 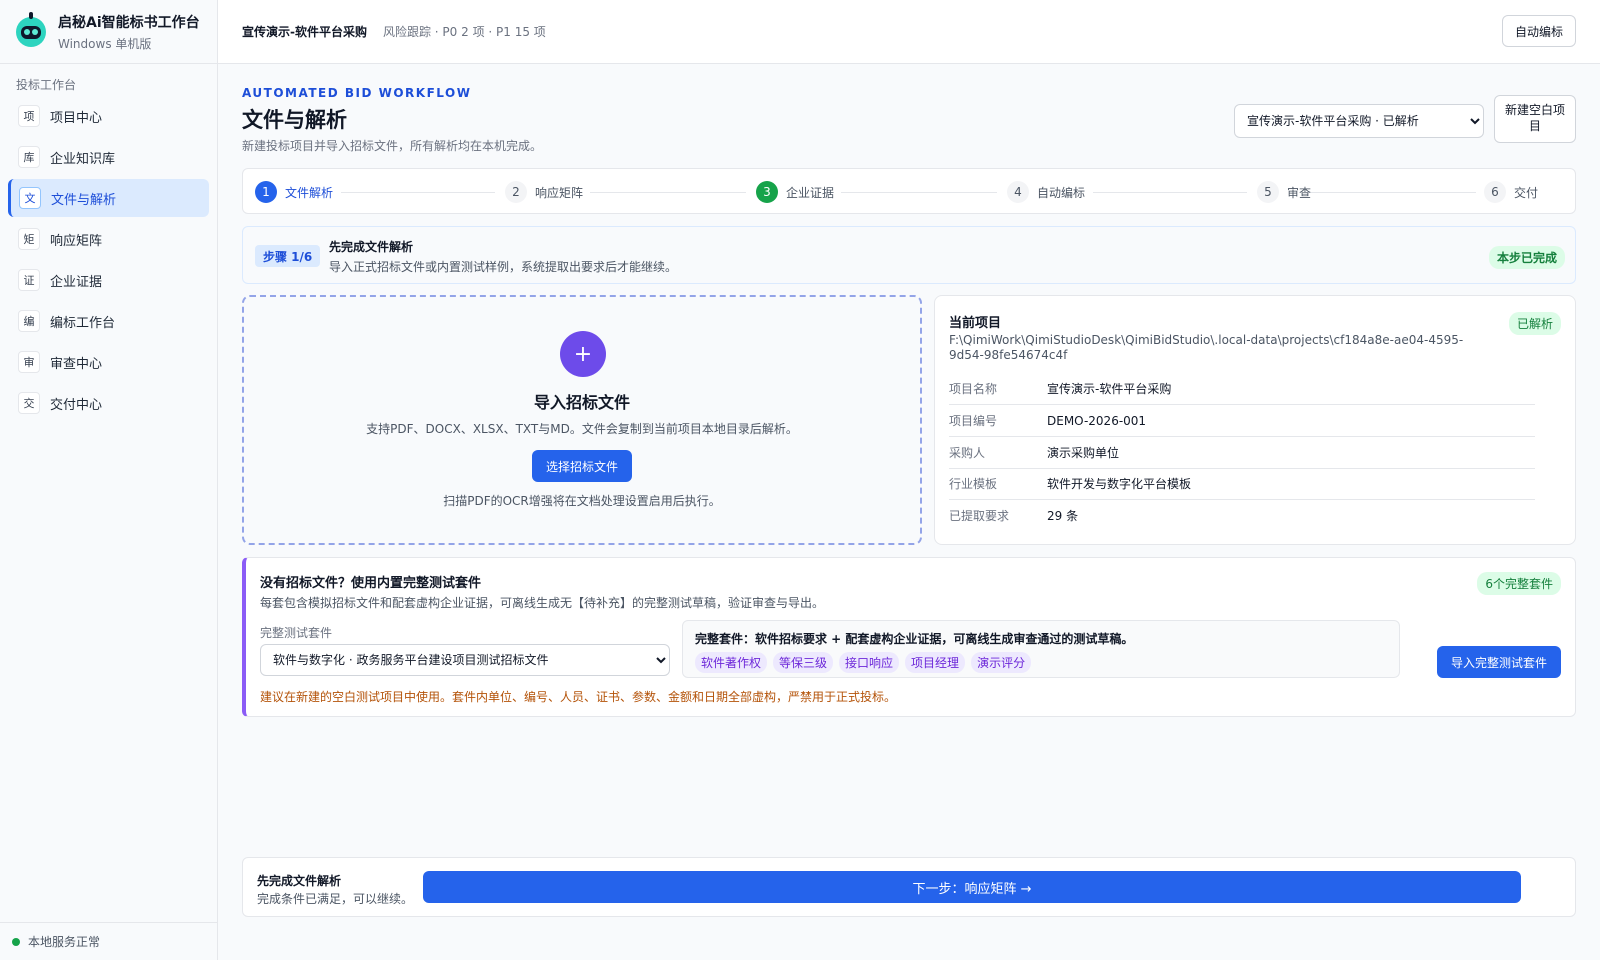 What do you see at coordinates (108, 280) in the screenshot?
I see `sidebar-item-evidence: 证 企业证据` at bounding box center [108, 280].